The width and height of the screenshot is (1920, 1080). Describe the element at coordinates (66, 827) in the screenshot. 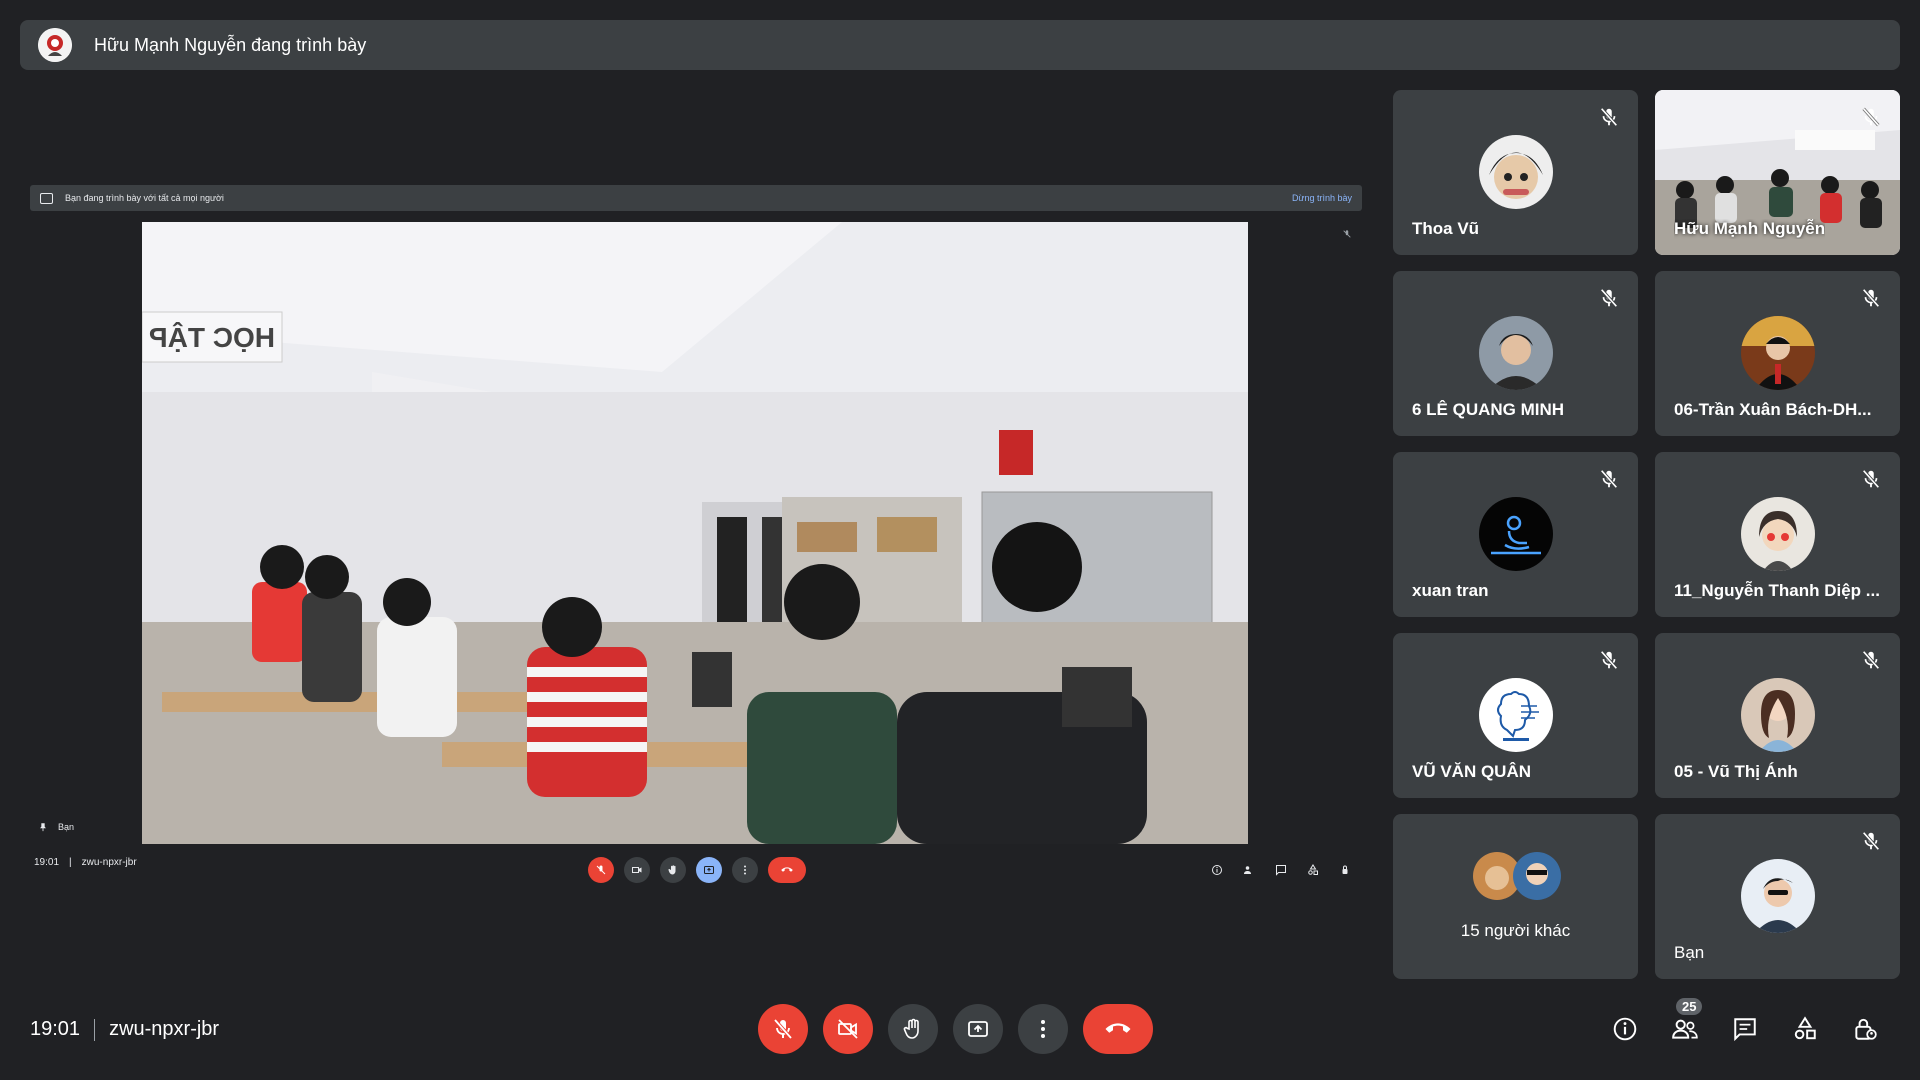

I see `self-label: Bạn` at that location.